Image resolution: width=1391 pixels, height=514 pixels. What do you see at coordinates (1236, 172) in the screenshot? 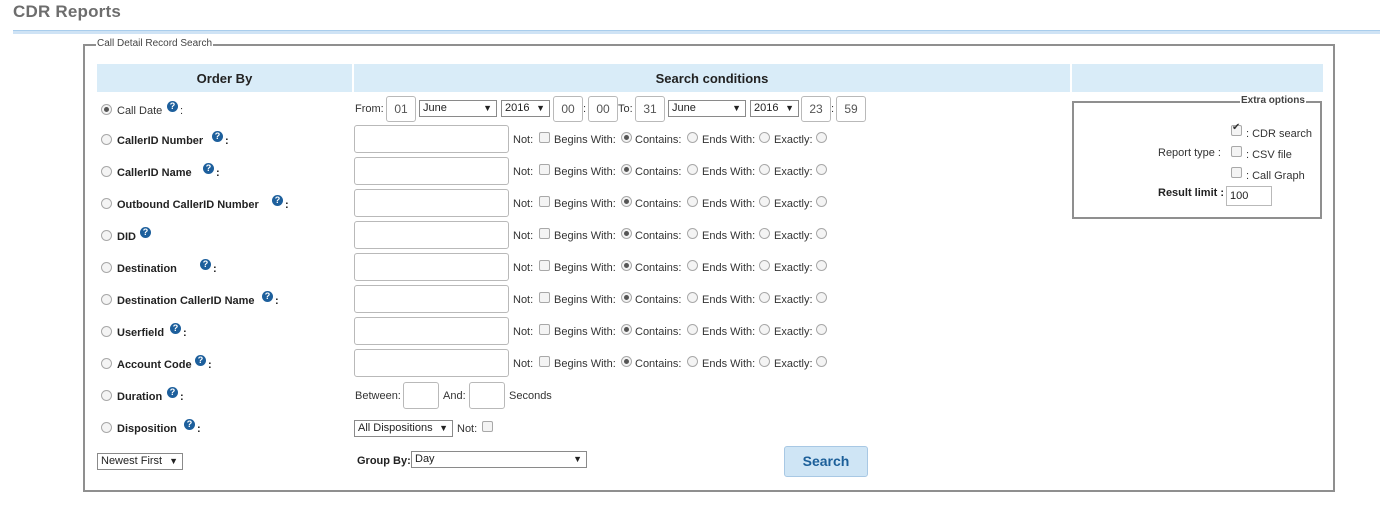
I see `call-graph-checkbox` at bounding box center [1236, 172].